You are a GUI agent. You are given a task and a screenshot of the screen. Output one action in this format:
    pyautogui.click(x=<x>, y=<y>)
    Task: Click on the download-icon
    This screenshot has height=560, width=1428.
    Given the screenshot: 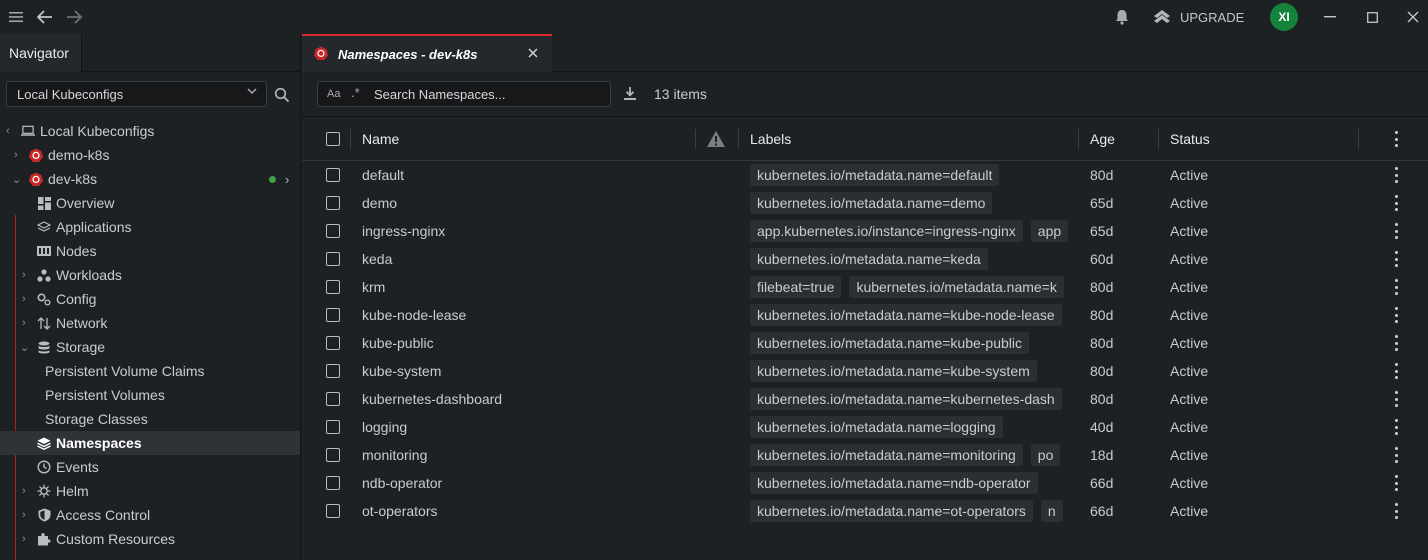 What is the action you would take?
    pyautogui.click(x=631, y=94)
    